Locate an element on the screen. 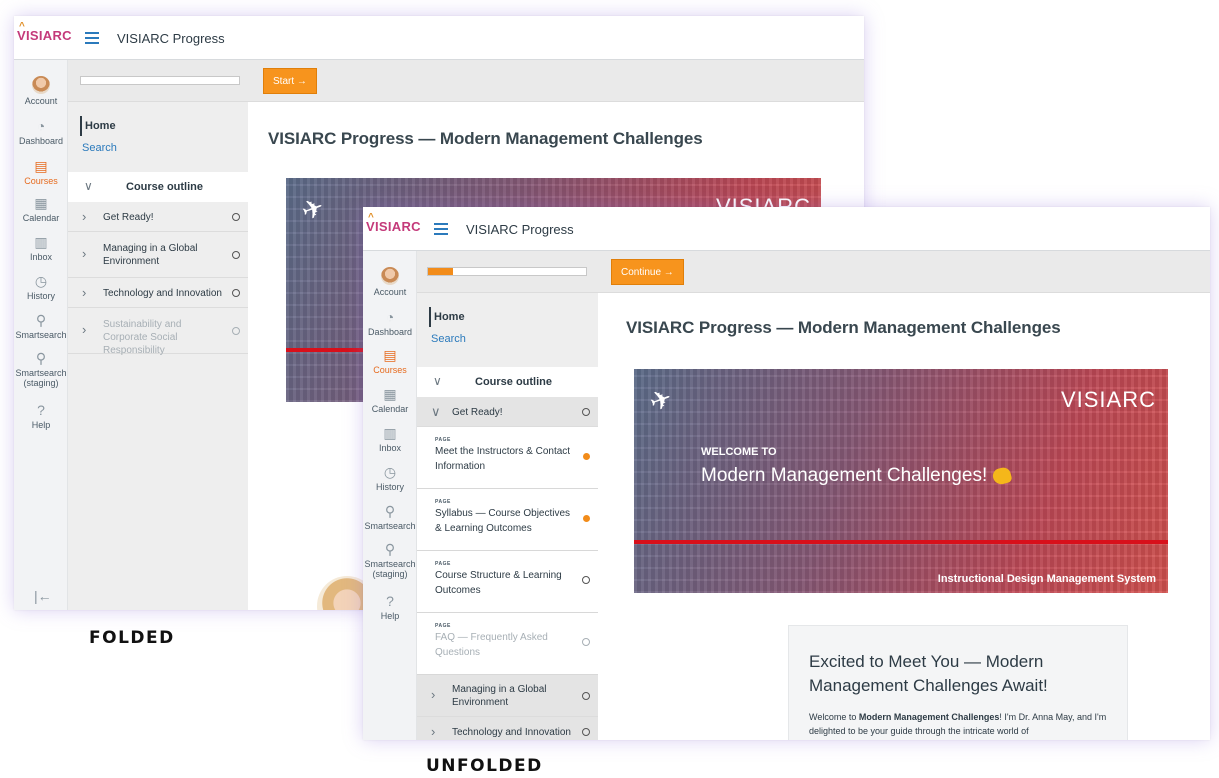  hero-heading: Modern Management Challenges! is located at coordinates (857, 476).